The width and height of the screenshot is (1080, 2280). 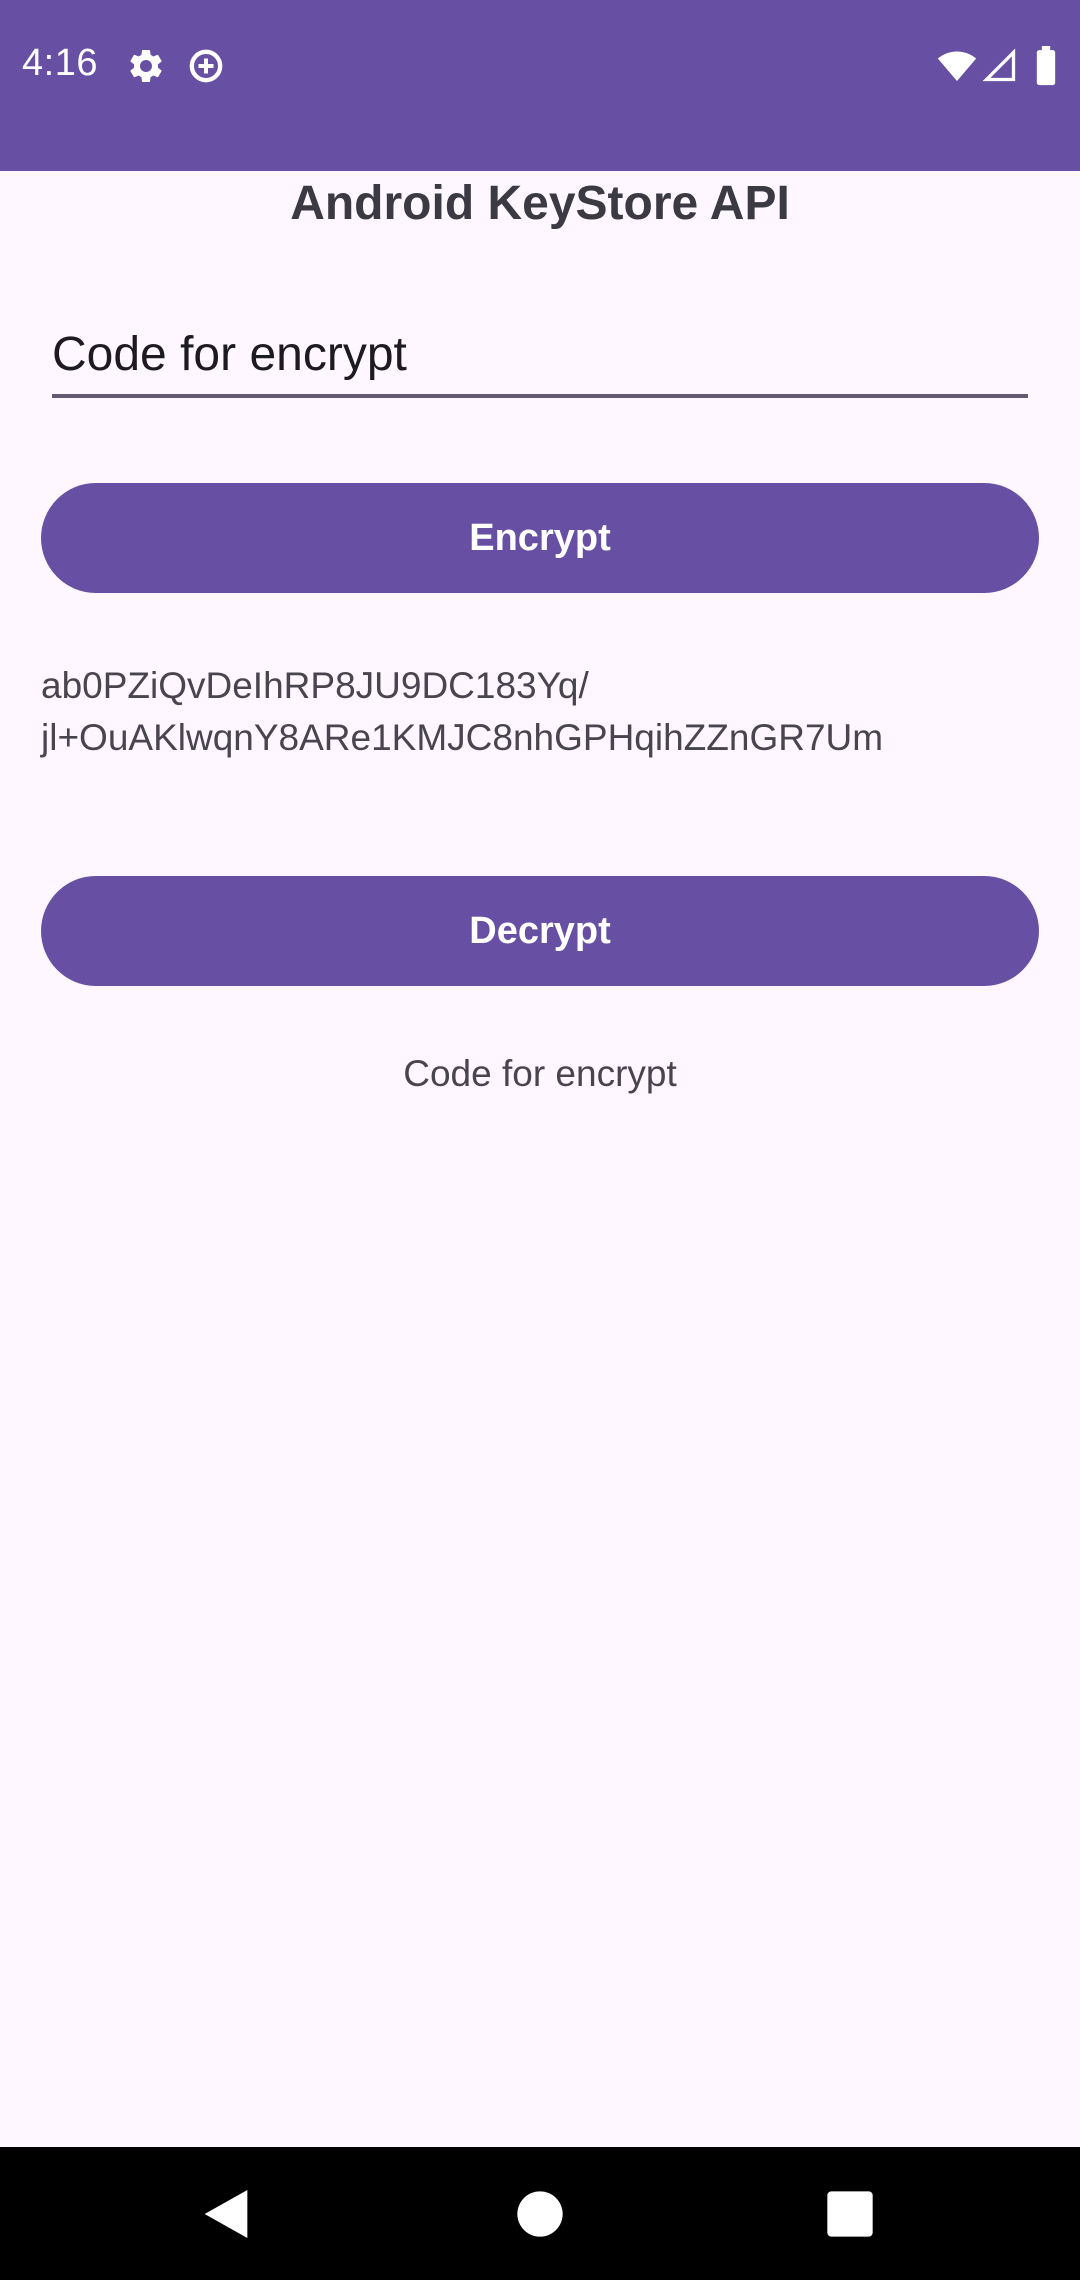 I want to click on cipher-line-2: jl+OuAKlwqnY8ARe1KMJC8nhGPHqihZZnGR7Um, so click(x=462, y=737).